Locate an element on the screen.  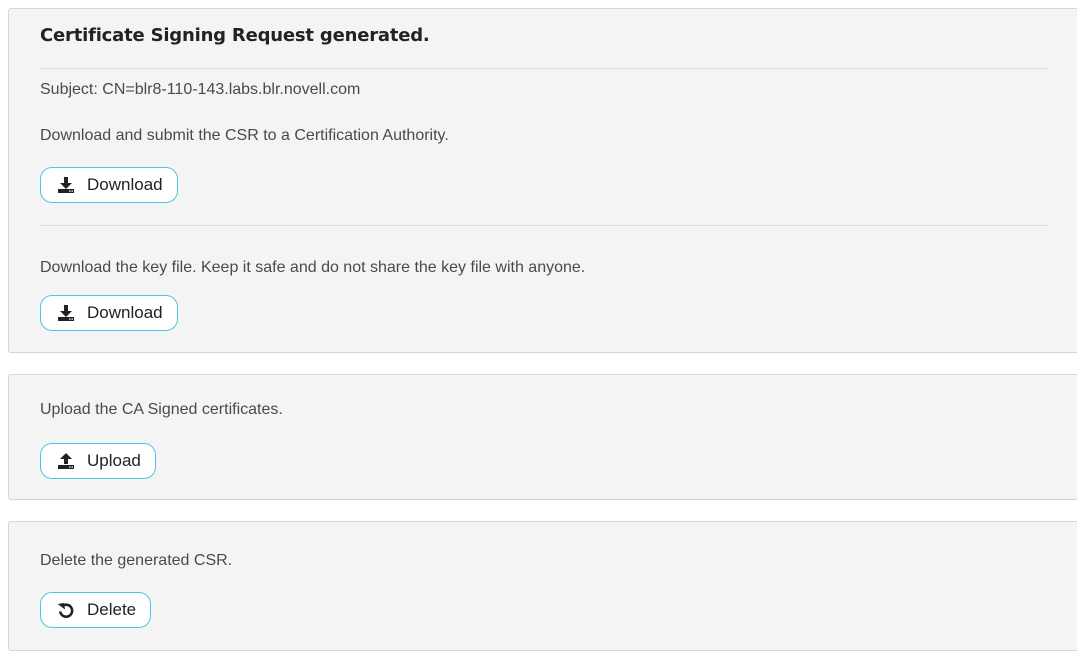
download-csr-button: Download is located at coordinates (109, 185).